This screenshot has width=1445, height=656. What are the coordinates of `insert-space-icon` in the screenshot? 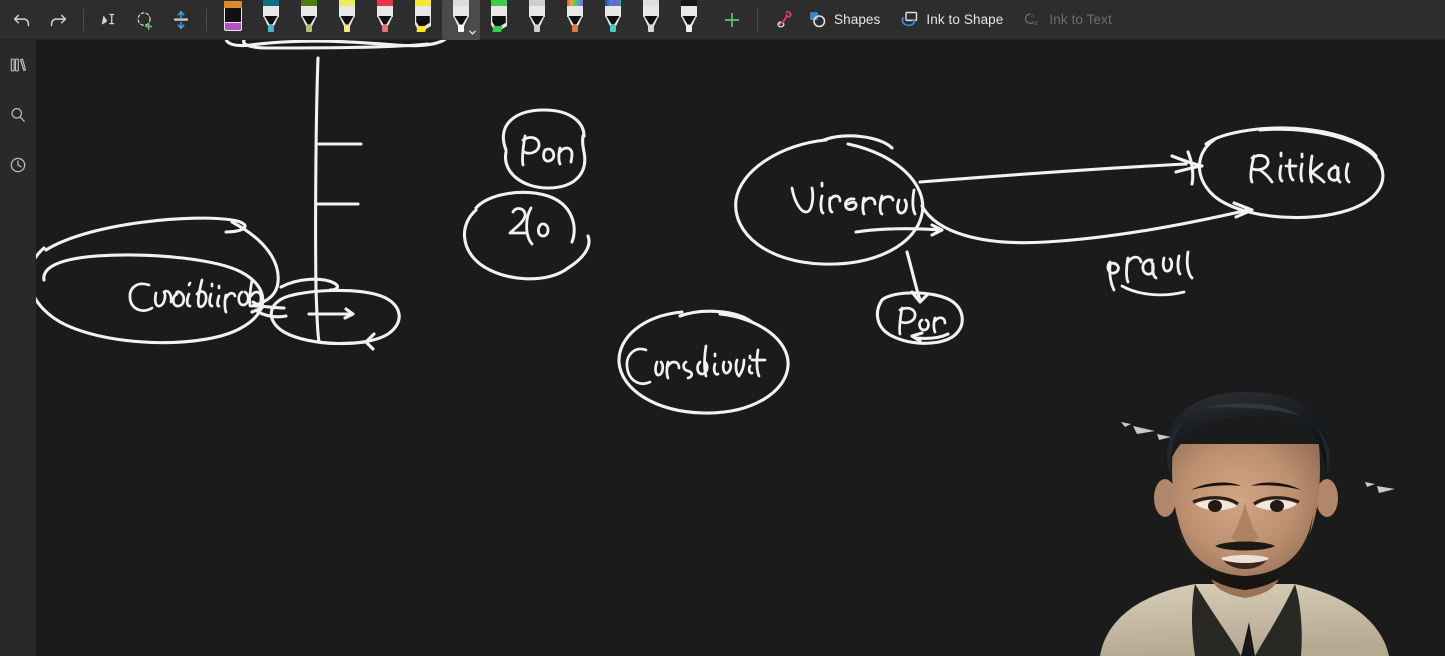 It's located at (181, 19).